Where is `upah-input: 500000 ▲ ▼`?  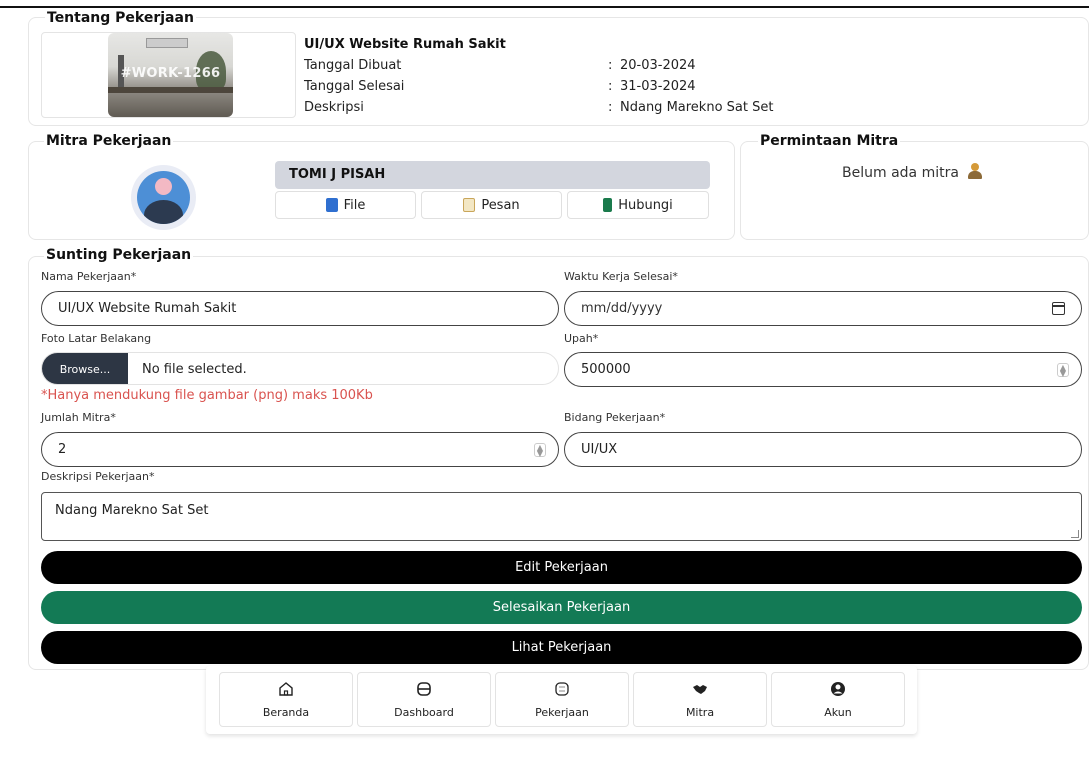 upah-input: 500000 ▲ ▼ is located at coordinates (823, 369).